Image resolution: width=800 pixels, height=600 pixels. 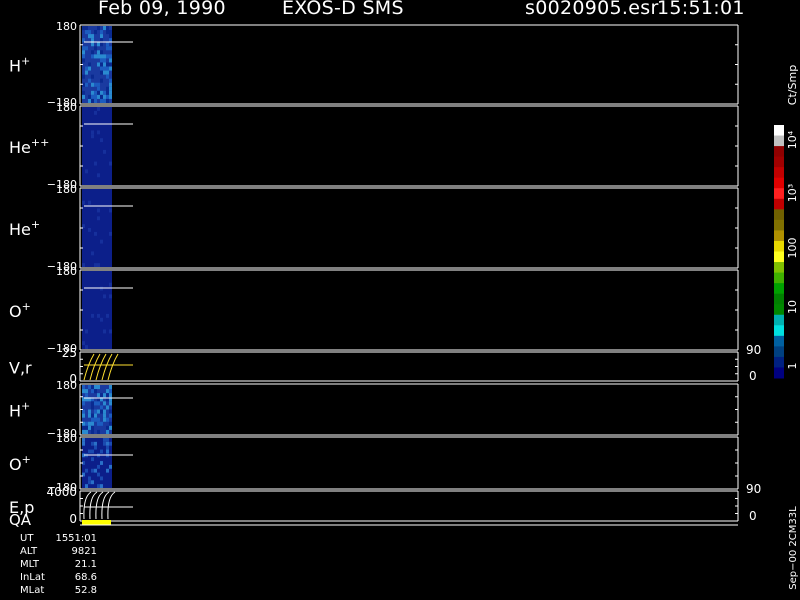 I want to click on species-charge: +, so click(x=26, y=459).